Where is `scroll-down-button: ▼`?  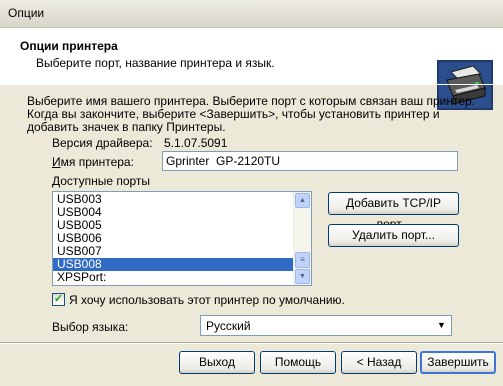 scroll-down-button: ▼ is located at coordinates (302, 276).